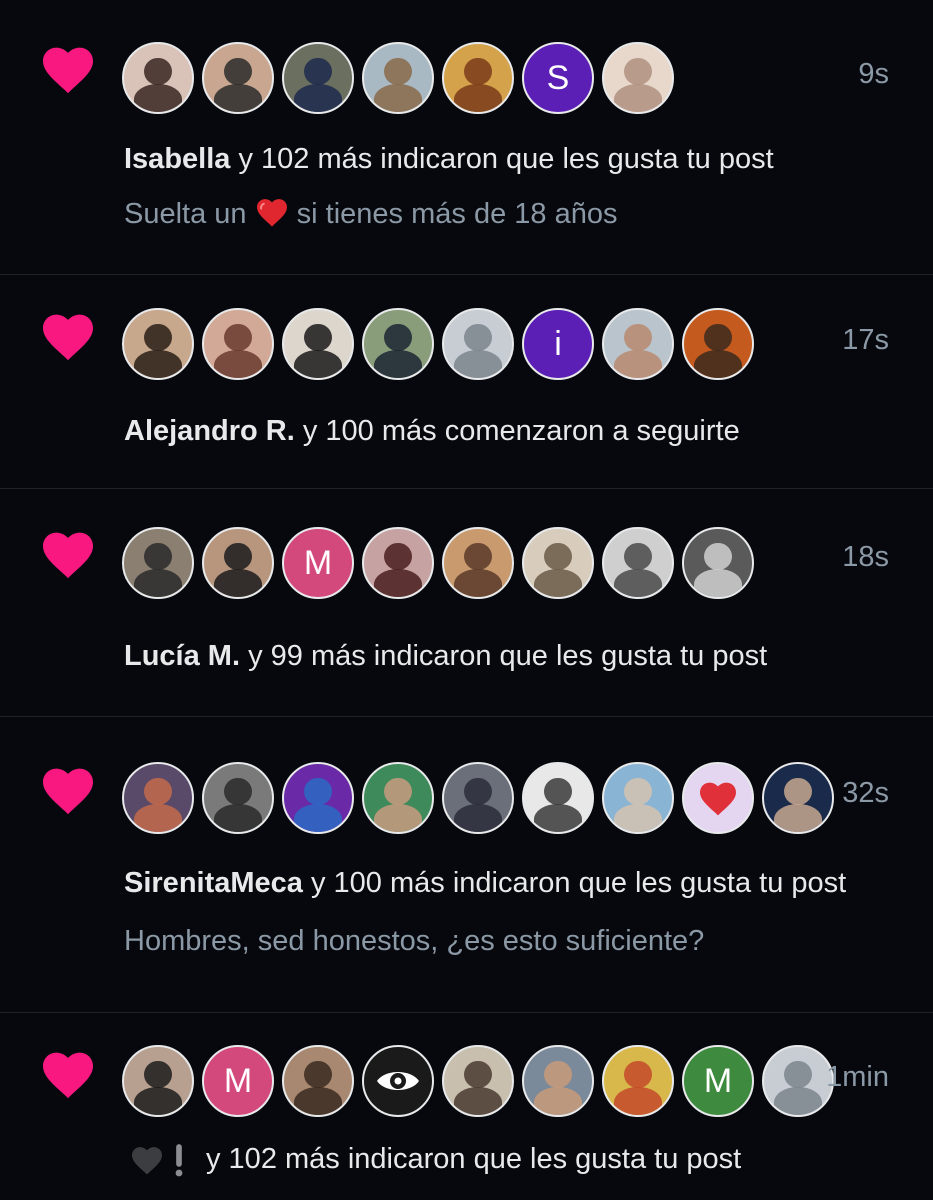  Describe the element at coordinates (517, 431) in the screenshot. I see `action-text: y 100 más comenzaron a seguirte` at that location.